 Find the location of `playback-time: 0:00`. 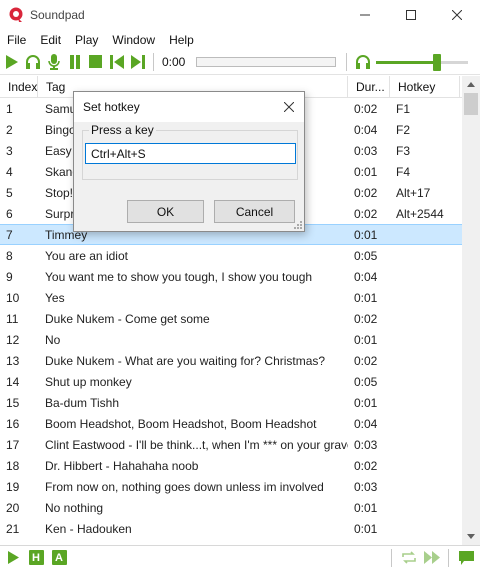

playback-time: 0:00 is located at coordinates (174, 61).